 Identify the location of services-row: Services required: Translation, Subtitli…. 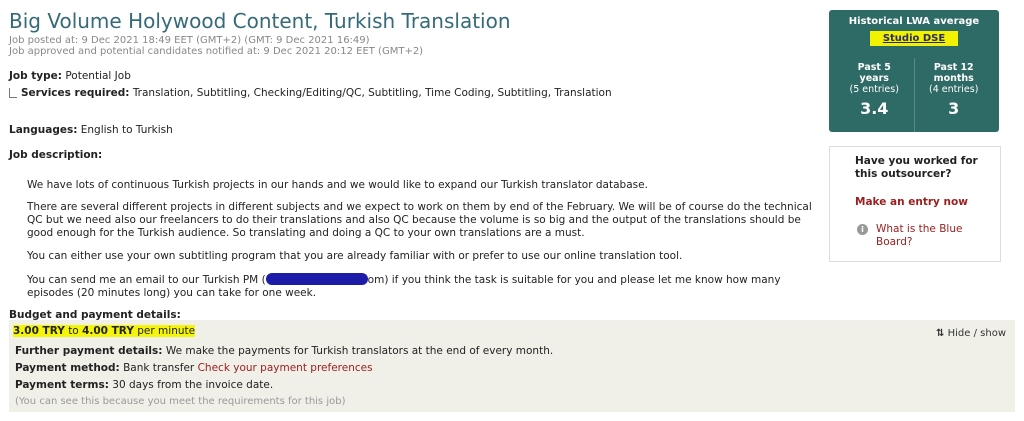
(310, 93).